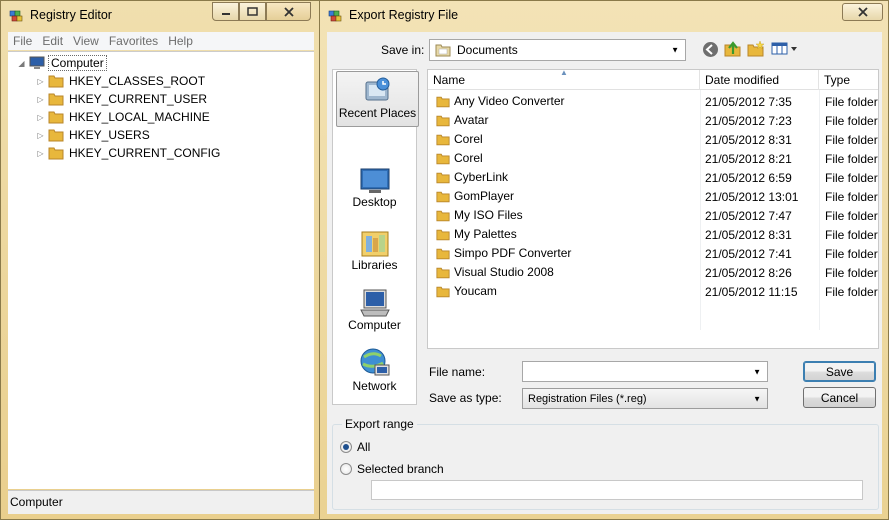 The image size is (889, 520). What do you see at coordinates (364, 447) in the screenshot?
I see `radio-all-label: All` at bounding box center [364, 447].